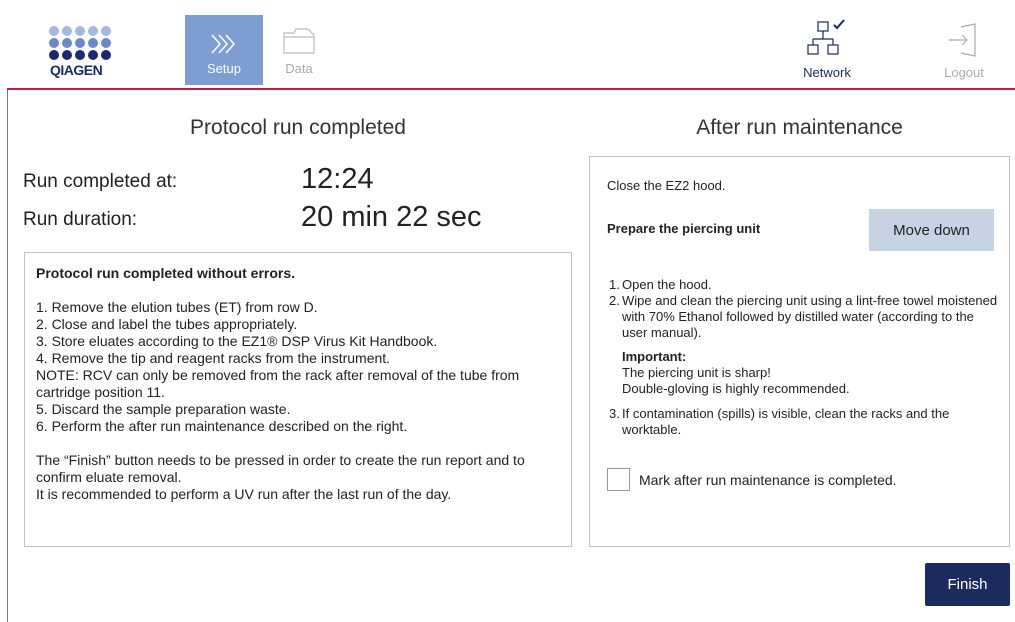 This screenshot has width=1015, height=622. Describe the element at coordinates (163, 409) in the screenshot. I see `instruction-line: 5. Discard the sample preparation waste.` at that location.